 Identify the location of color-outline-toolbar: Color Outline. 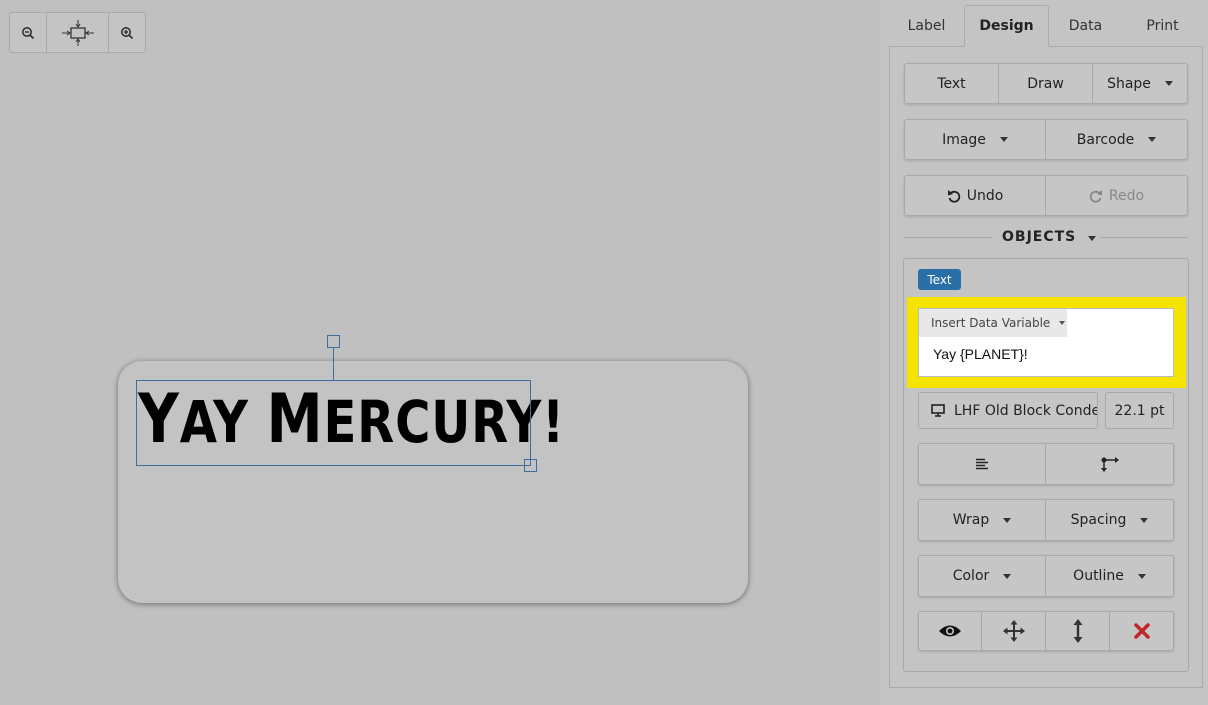
(1046, 576).